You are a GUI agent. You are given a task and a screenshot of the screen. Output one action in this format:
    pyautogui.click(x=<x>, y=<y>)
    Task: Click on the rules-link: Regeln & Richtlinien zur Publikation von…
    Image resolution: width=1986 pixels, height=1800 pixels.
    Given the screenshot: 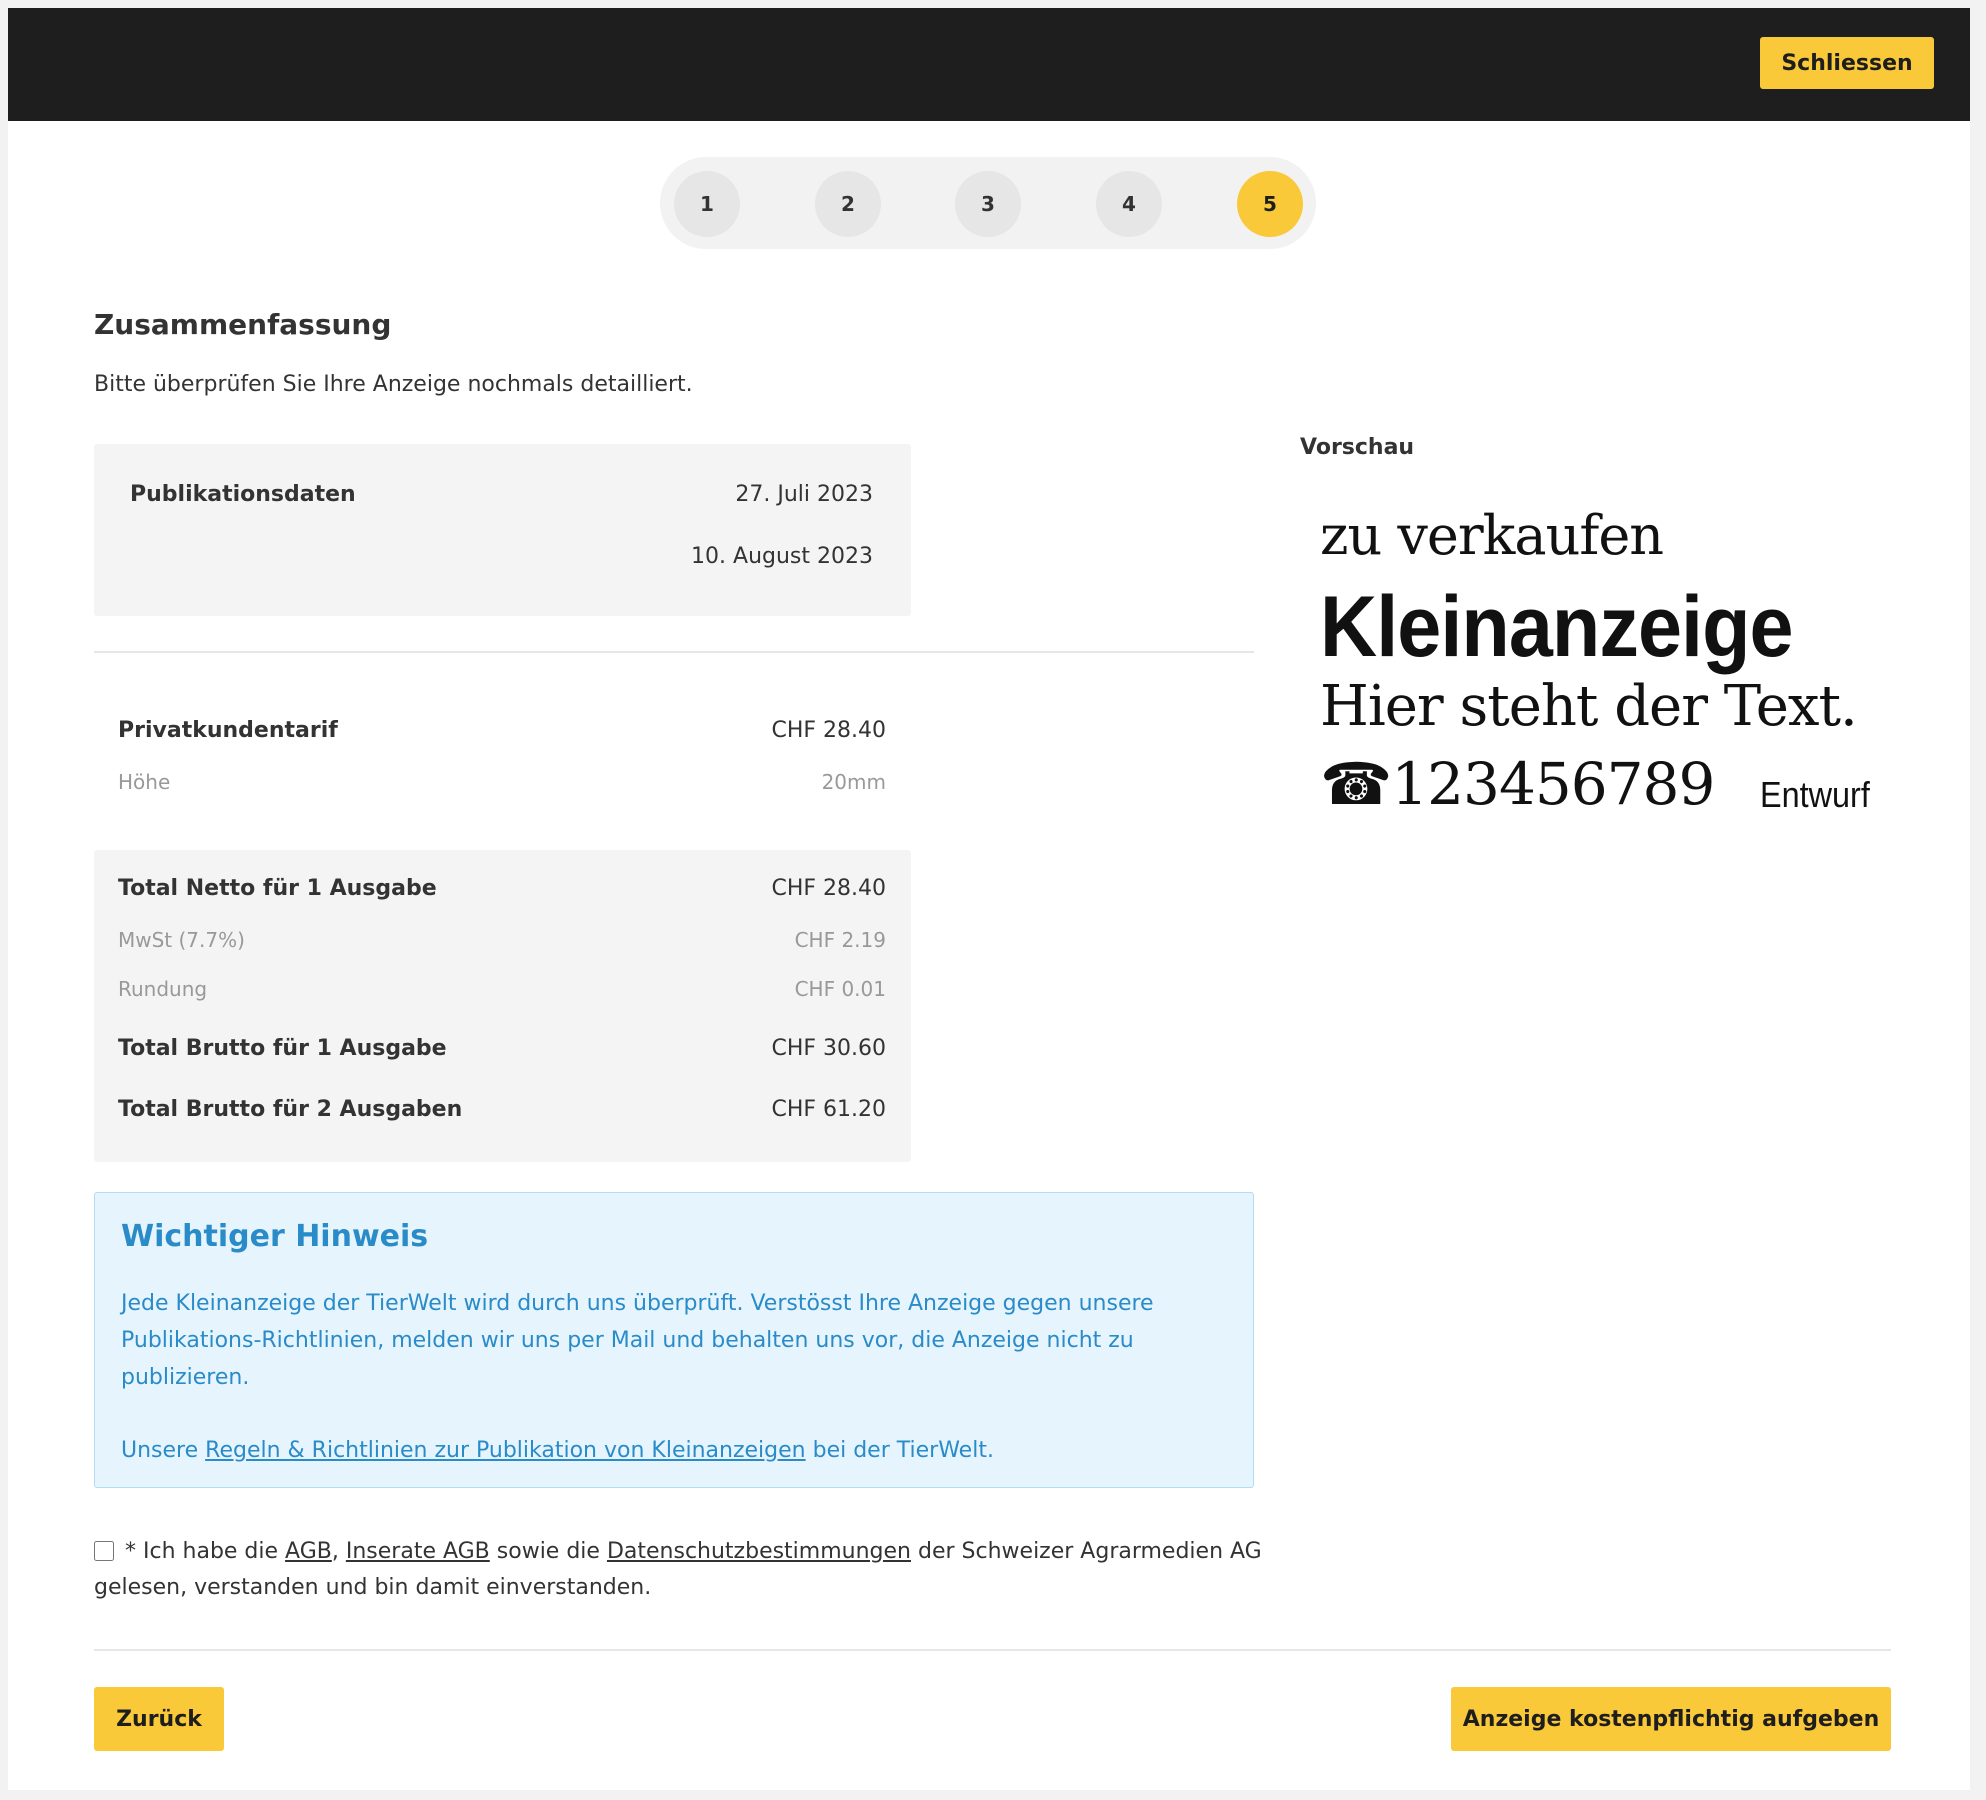 What is the action you would take?
    pyautogui.click(x=505, y=1450)
    